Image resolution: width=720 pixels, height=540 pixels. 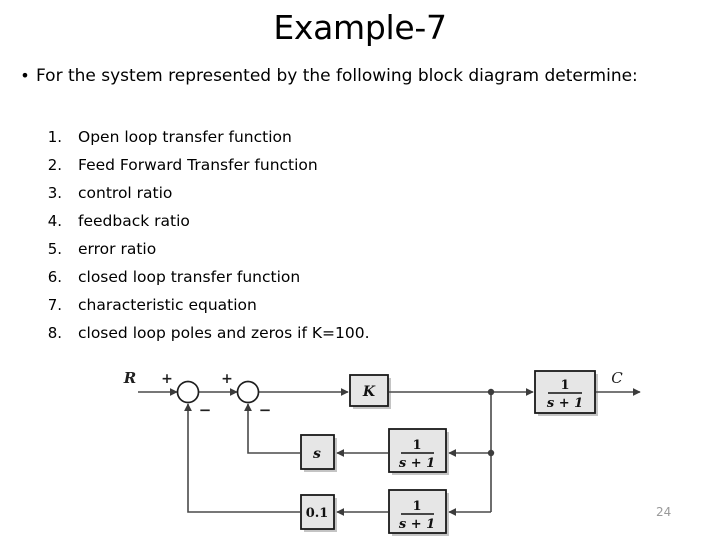 What do you see at coordinates (491, 392) in the screenshot?
I see `junction-dot-forward` at bounding box center [491, 392].